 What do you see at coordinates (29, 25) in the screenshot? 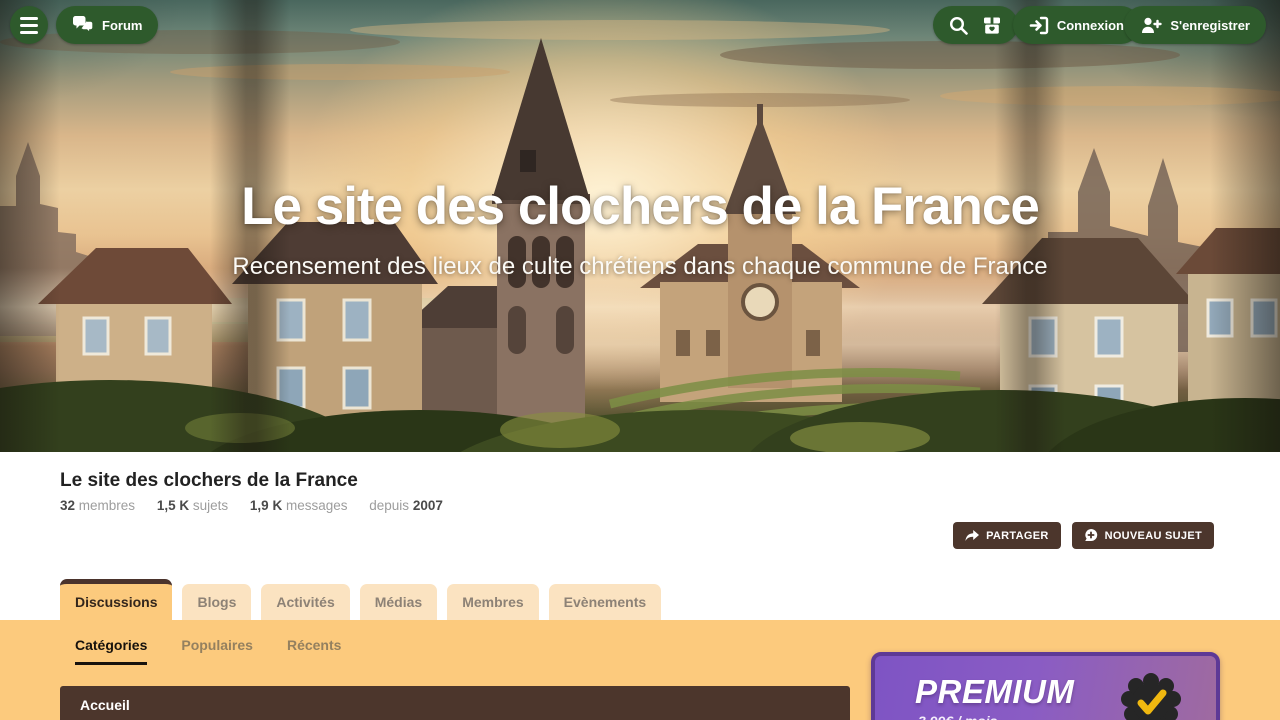
I see `menu-button` at bounding box center [29, 25].